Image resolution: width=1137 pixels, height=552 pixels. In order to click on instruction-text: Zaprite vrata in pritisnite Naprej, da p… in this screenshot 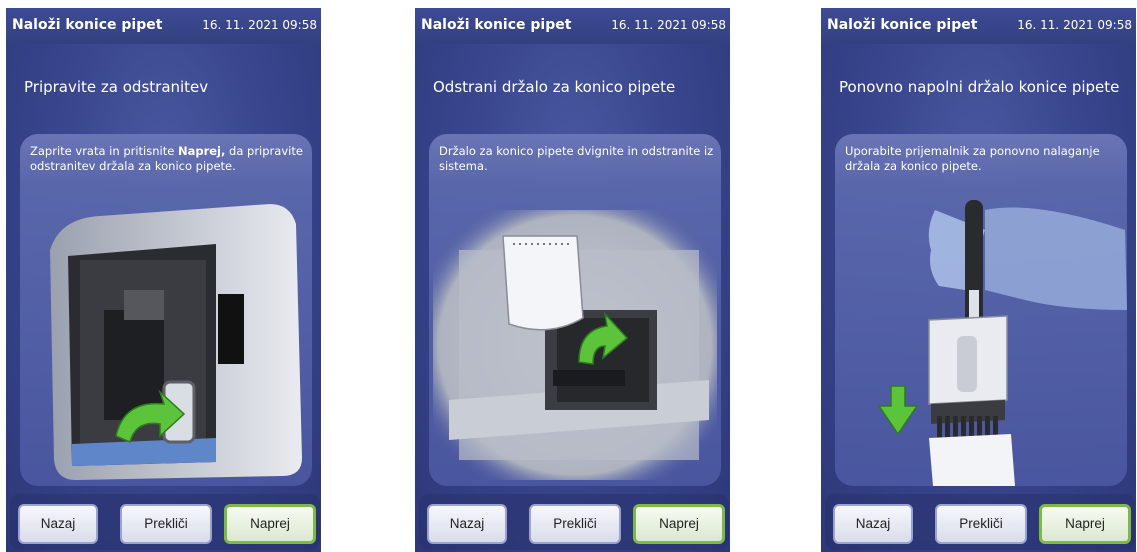, I will do `click(166, 158)`.